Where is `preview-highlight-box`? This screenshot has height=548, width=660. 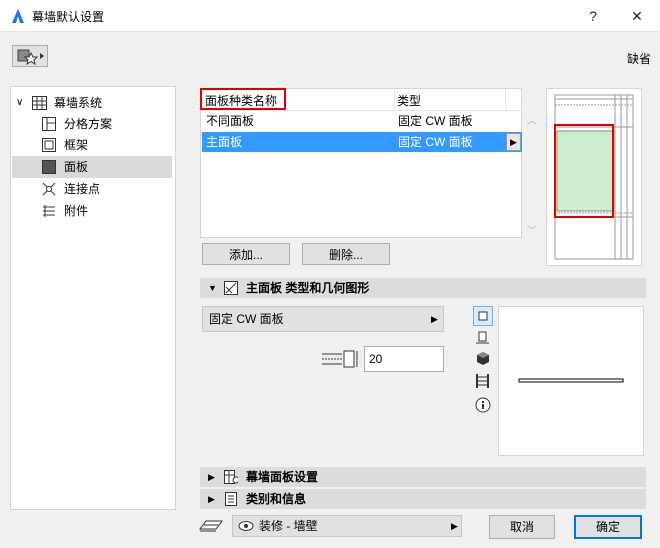
preview-highlight-box is located at coordinates (584, 171).